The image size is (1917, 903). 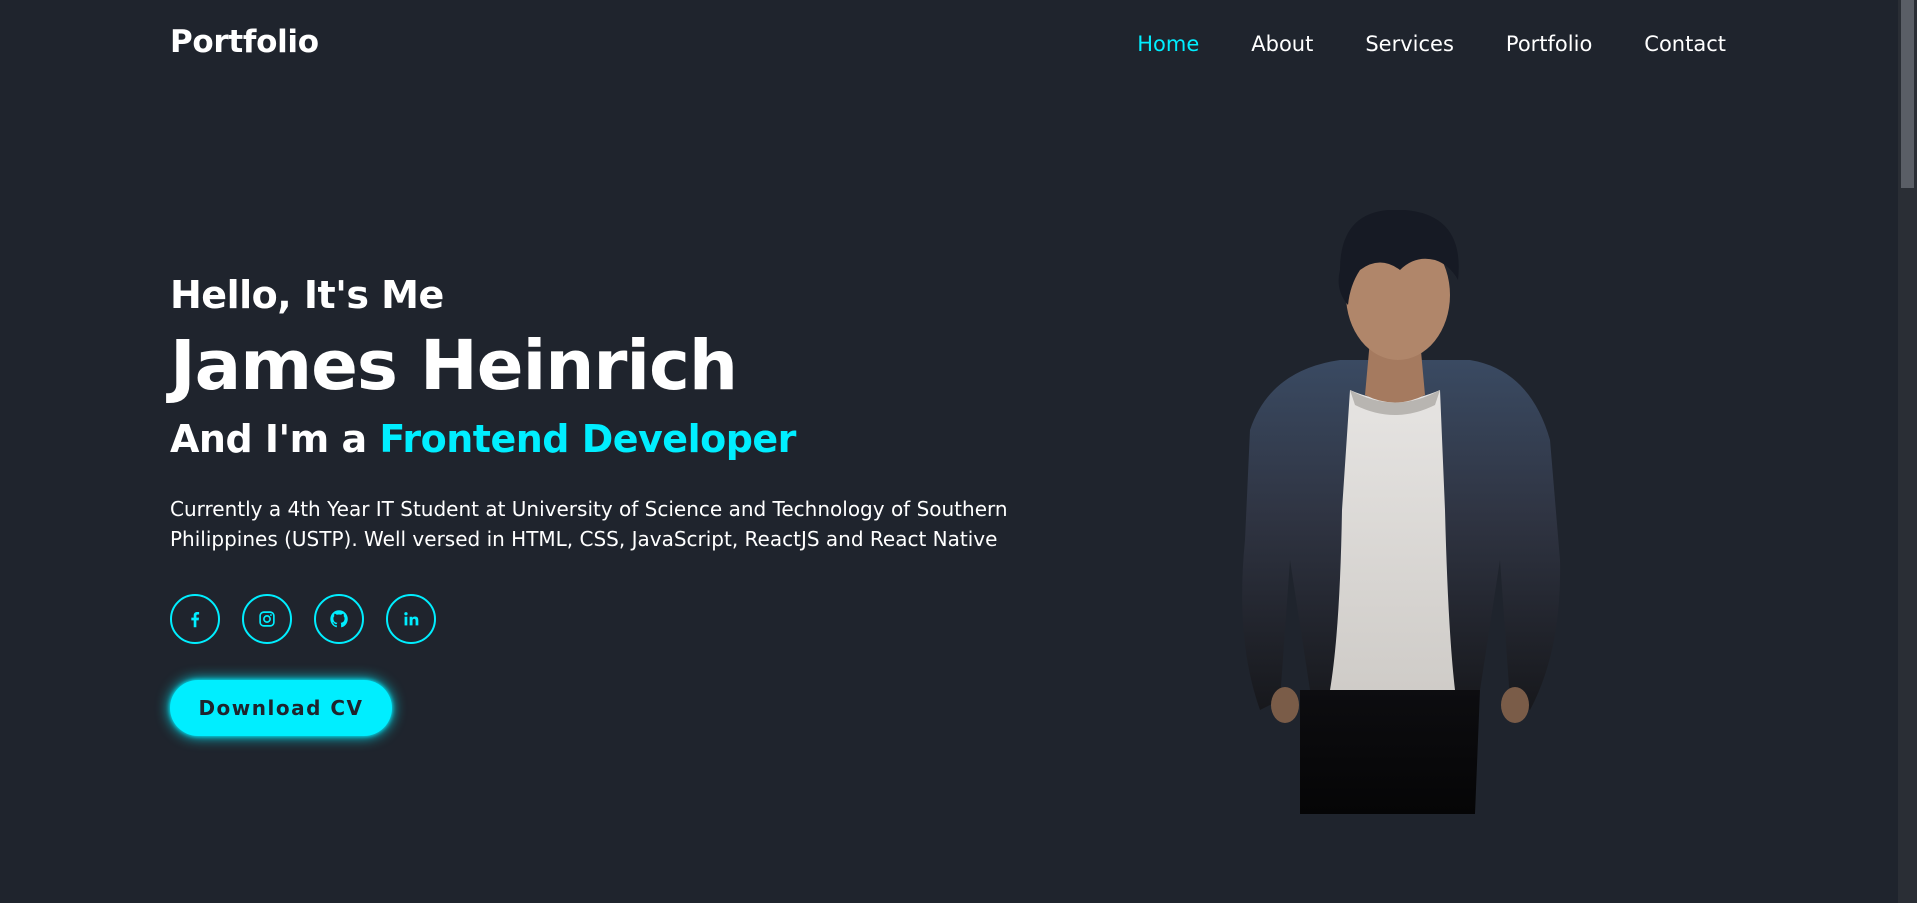 I want to click on profile-photo, so click(x=1405, y=512).